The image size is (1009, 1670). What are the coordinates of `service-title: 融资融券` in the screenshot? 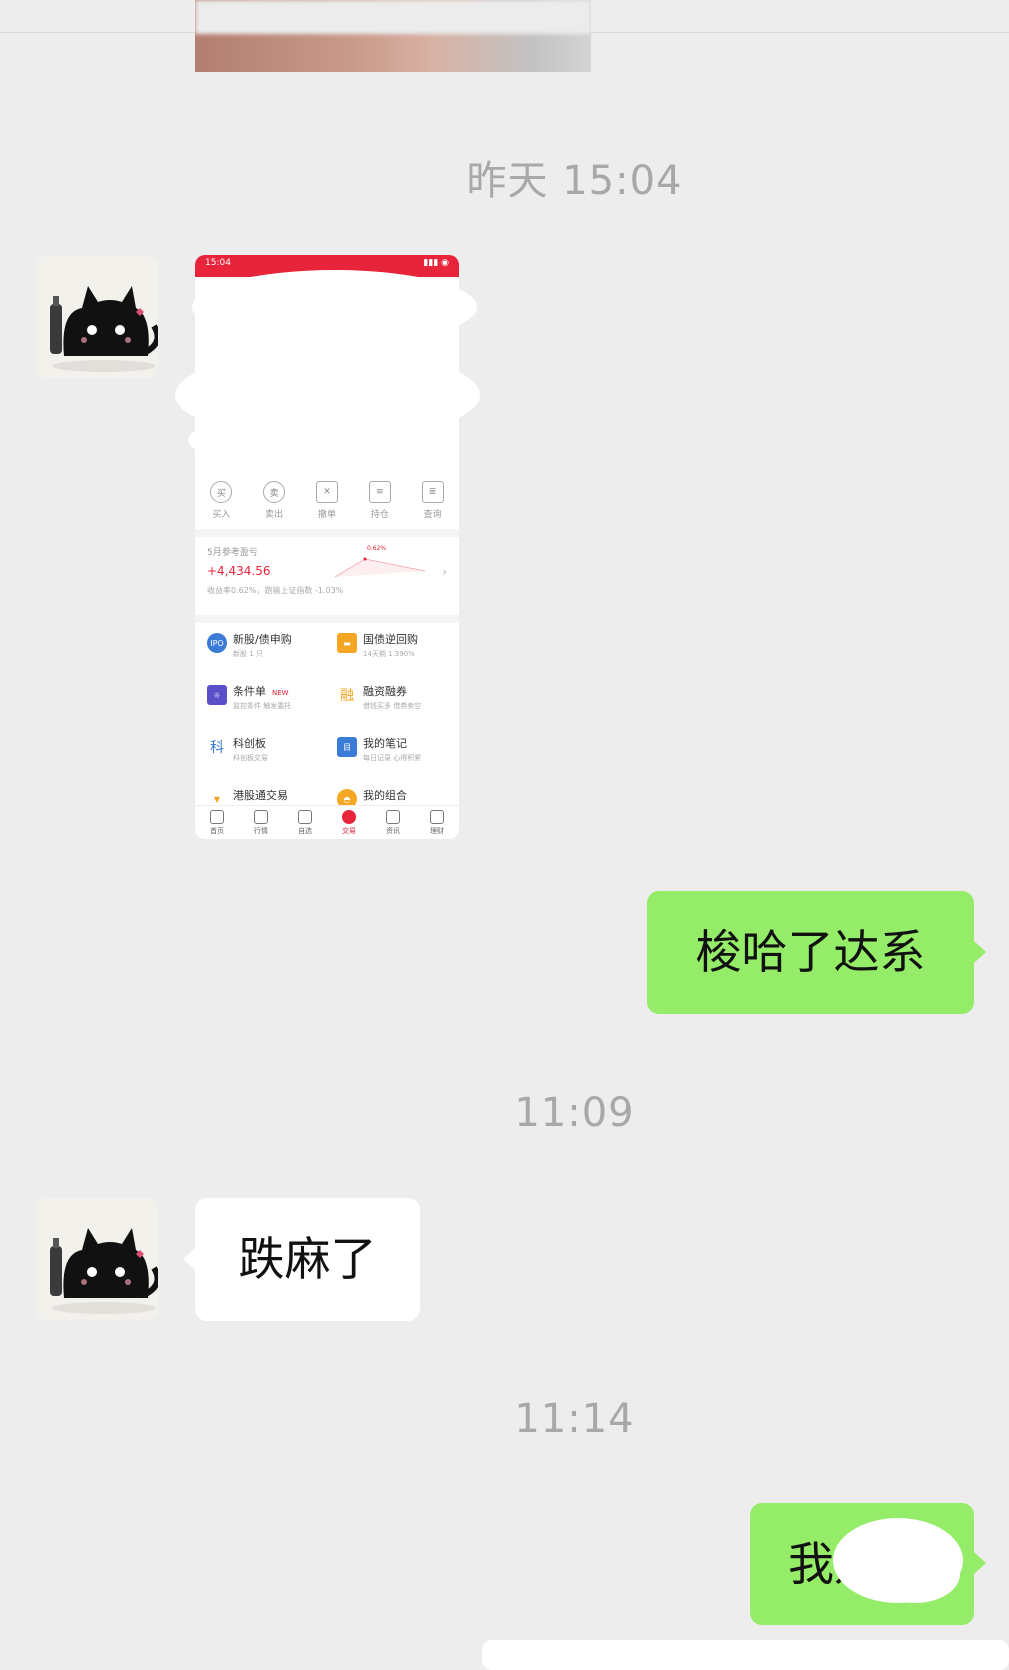 It's located at (385, 691).